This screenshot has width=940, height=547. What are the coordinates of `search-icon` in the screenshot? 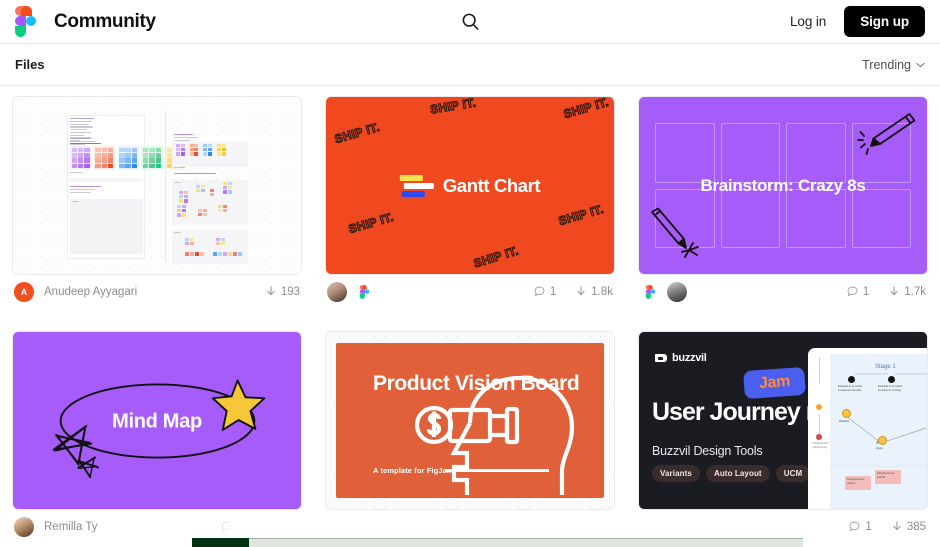 It's located at (470, 22).